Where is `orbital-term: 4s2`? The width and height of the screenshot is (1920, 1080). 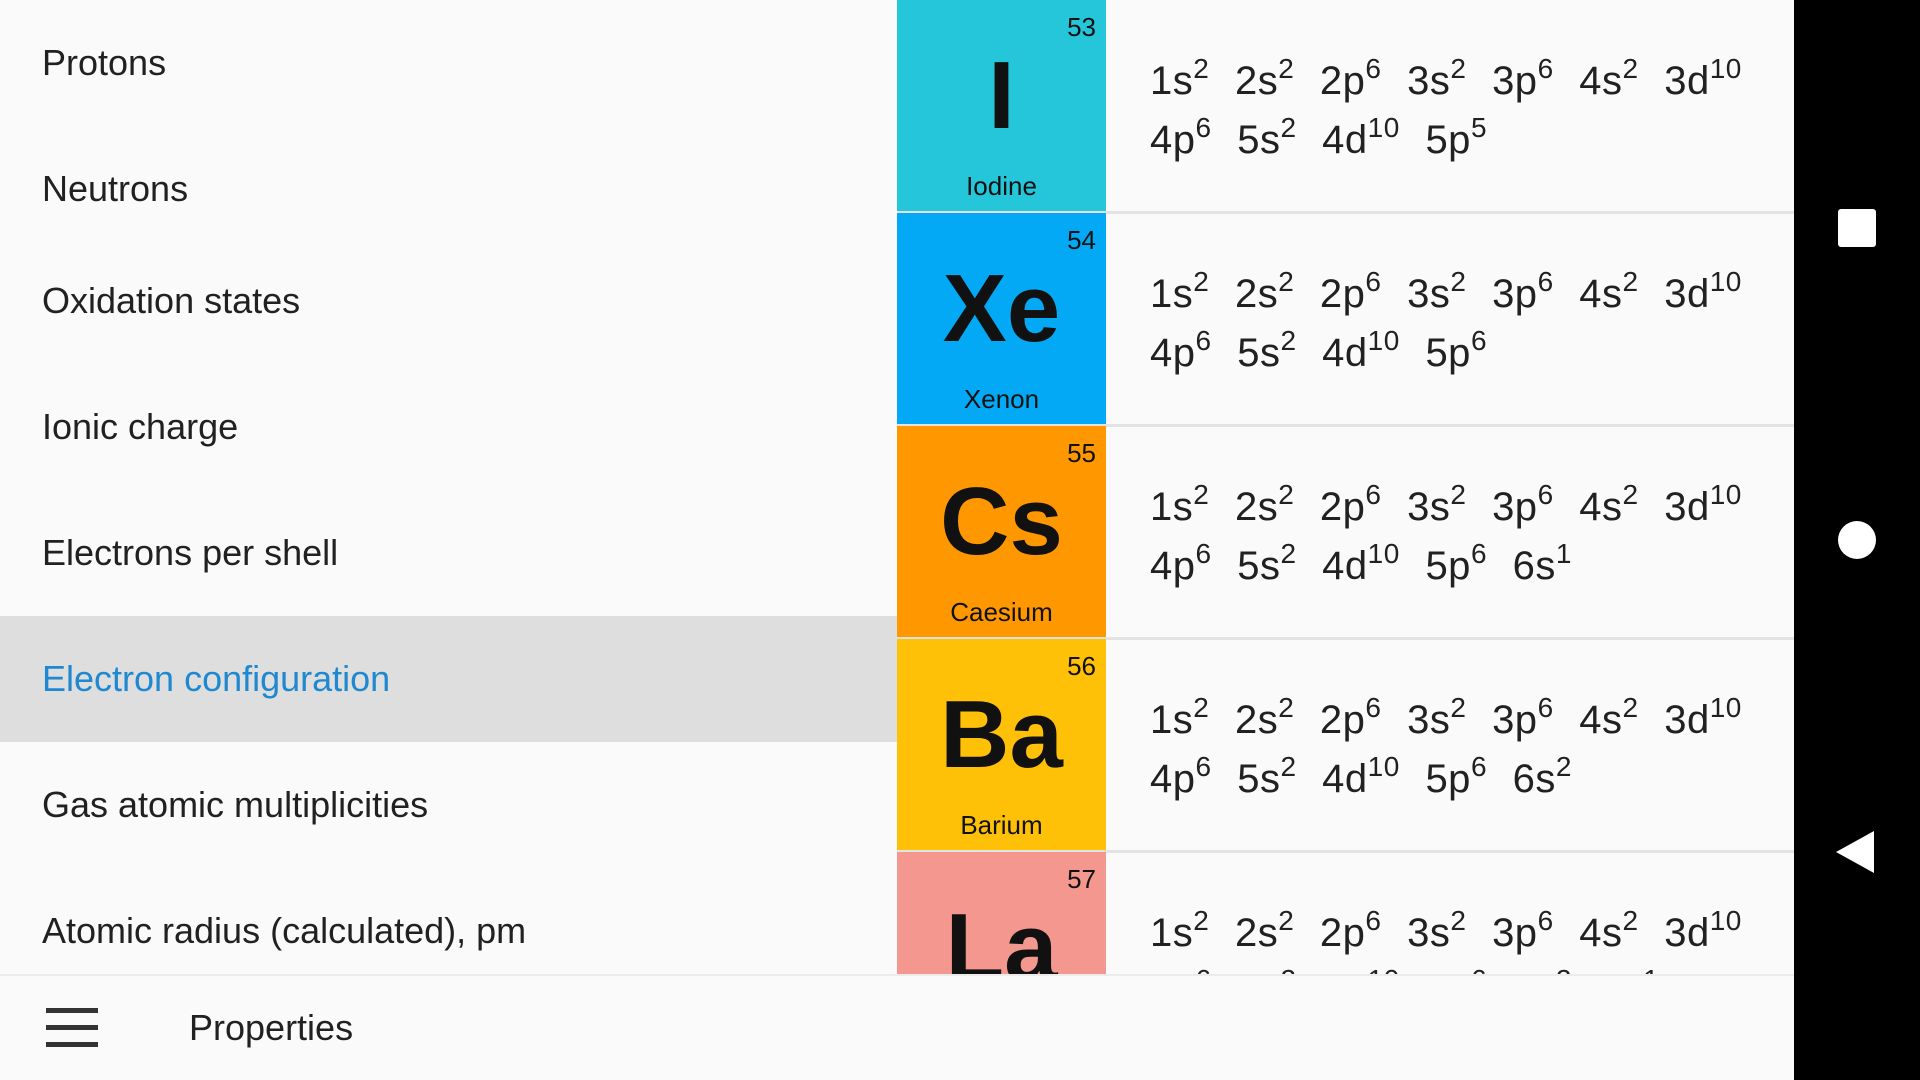 orbital-term: 4s2 is located at coordinates (1608, 79).